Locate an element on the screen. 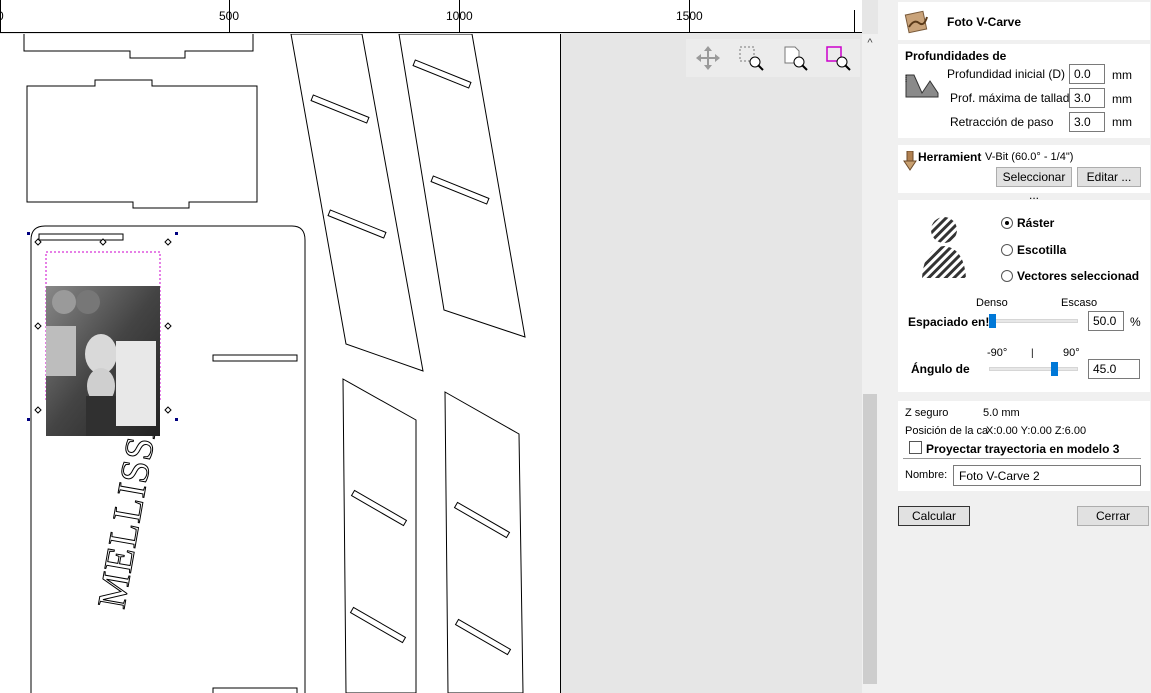 Image resolution: width=1151 pixels, height=693 pixels. vectors-radio is located at coordinates (1007, 276).